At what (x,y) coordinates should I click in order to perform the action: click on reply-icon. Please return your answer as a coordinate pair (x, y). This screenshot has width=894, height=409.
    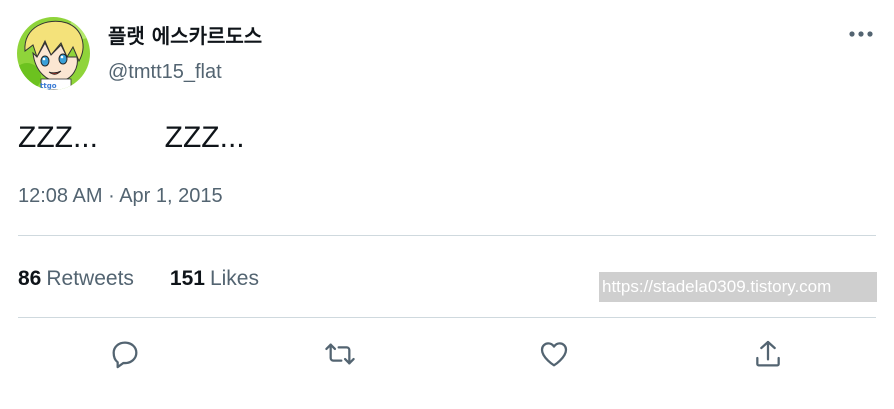
    Looking at the image, I should click on (125, 355).